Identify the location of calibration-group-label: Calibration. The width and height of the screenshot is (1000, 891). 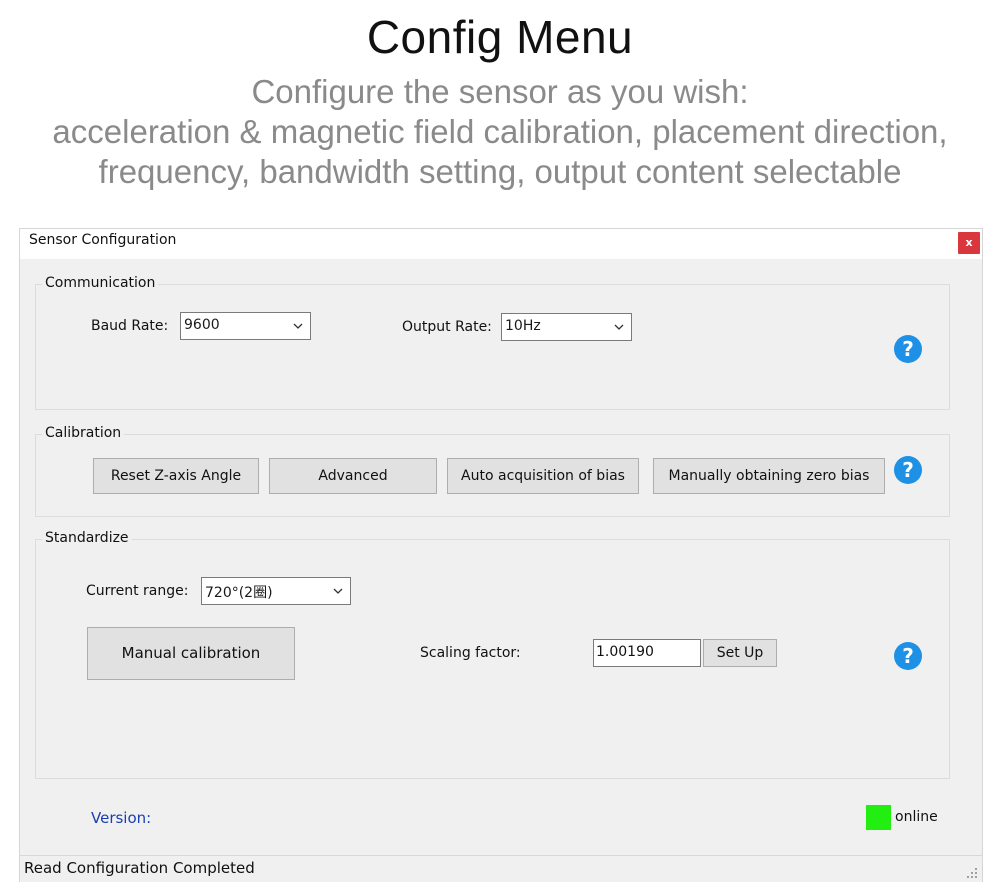
(83, 433).